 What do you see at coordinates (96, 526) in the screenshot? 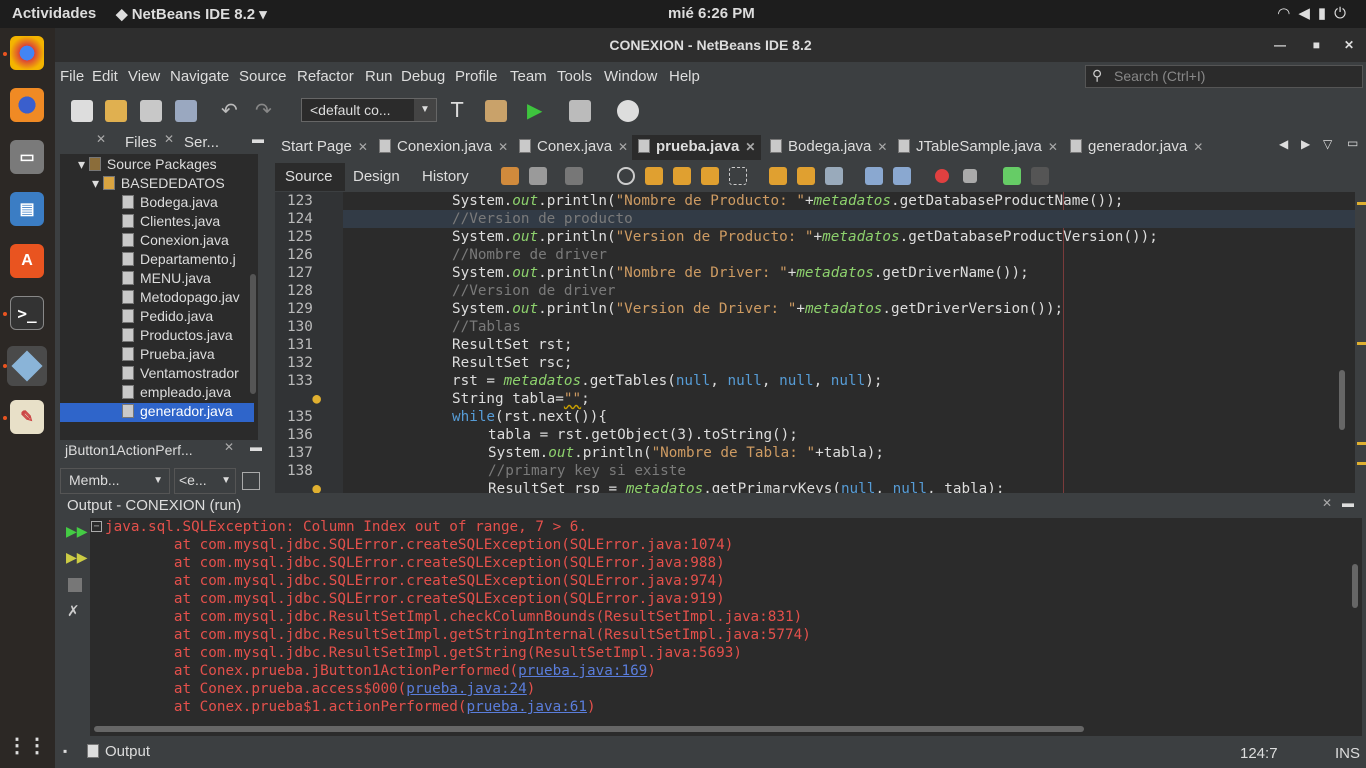
I see `collapse-icon: −` at bounding box center [96, 526].